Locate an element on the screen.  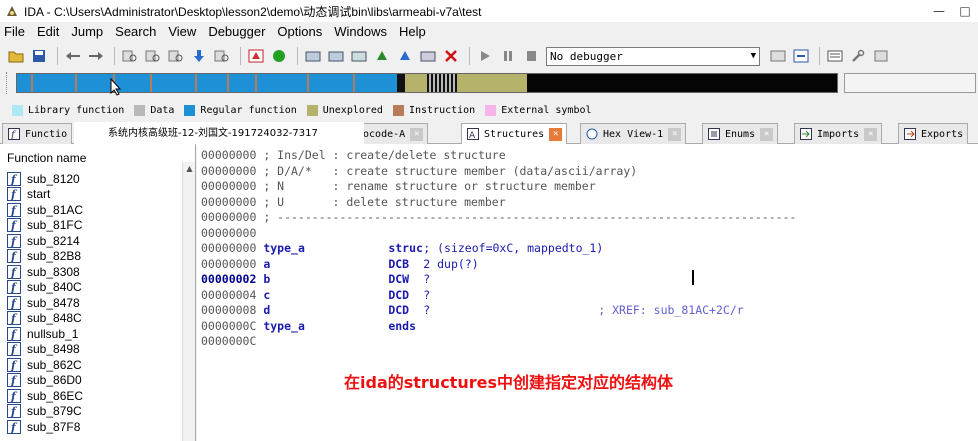
tab-hex-view: Hex View-1 ✕ is located at coordinates (633, 133).